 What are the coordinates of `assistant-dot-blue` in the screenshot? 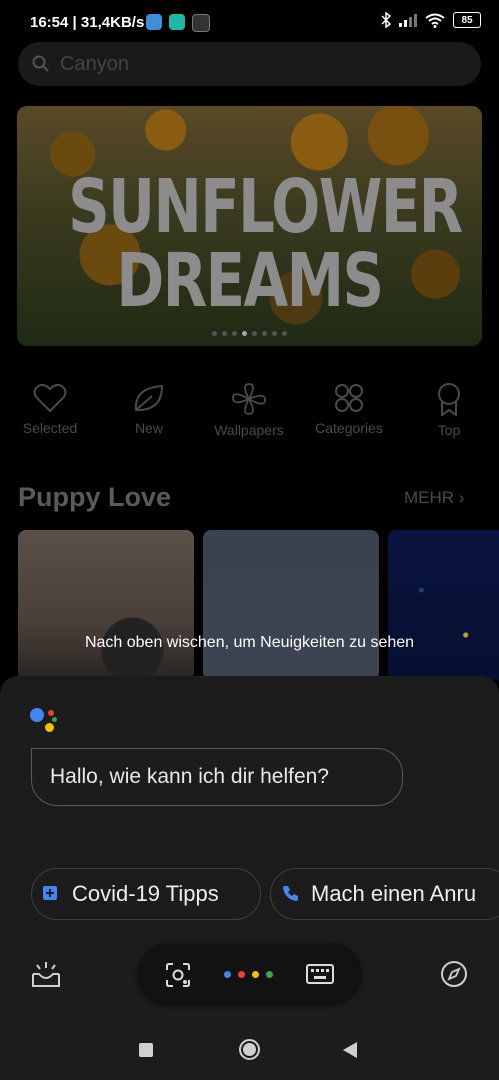 It's located at (227, 974).